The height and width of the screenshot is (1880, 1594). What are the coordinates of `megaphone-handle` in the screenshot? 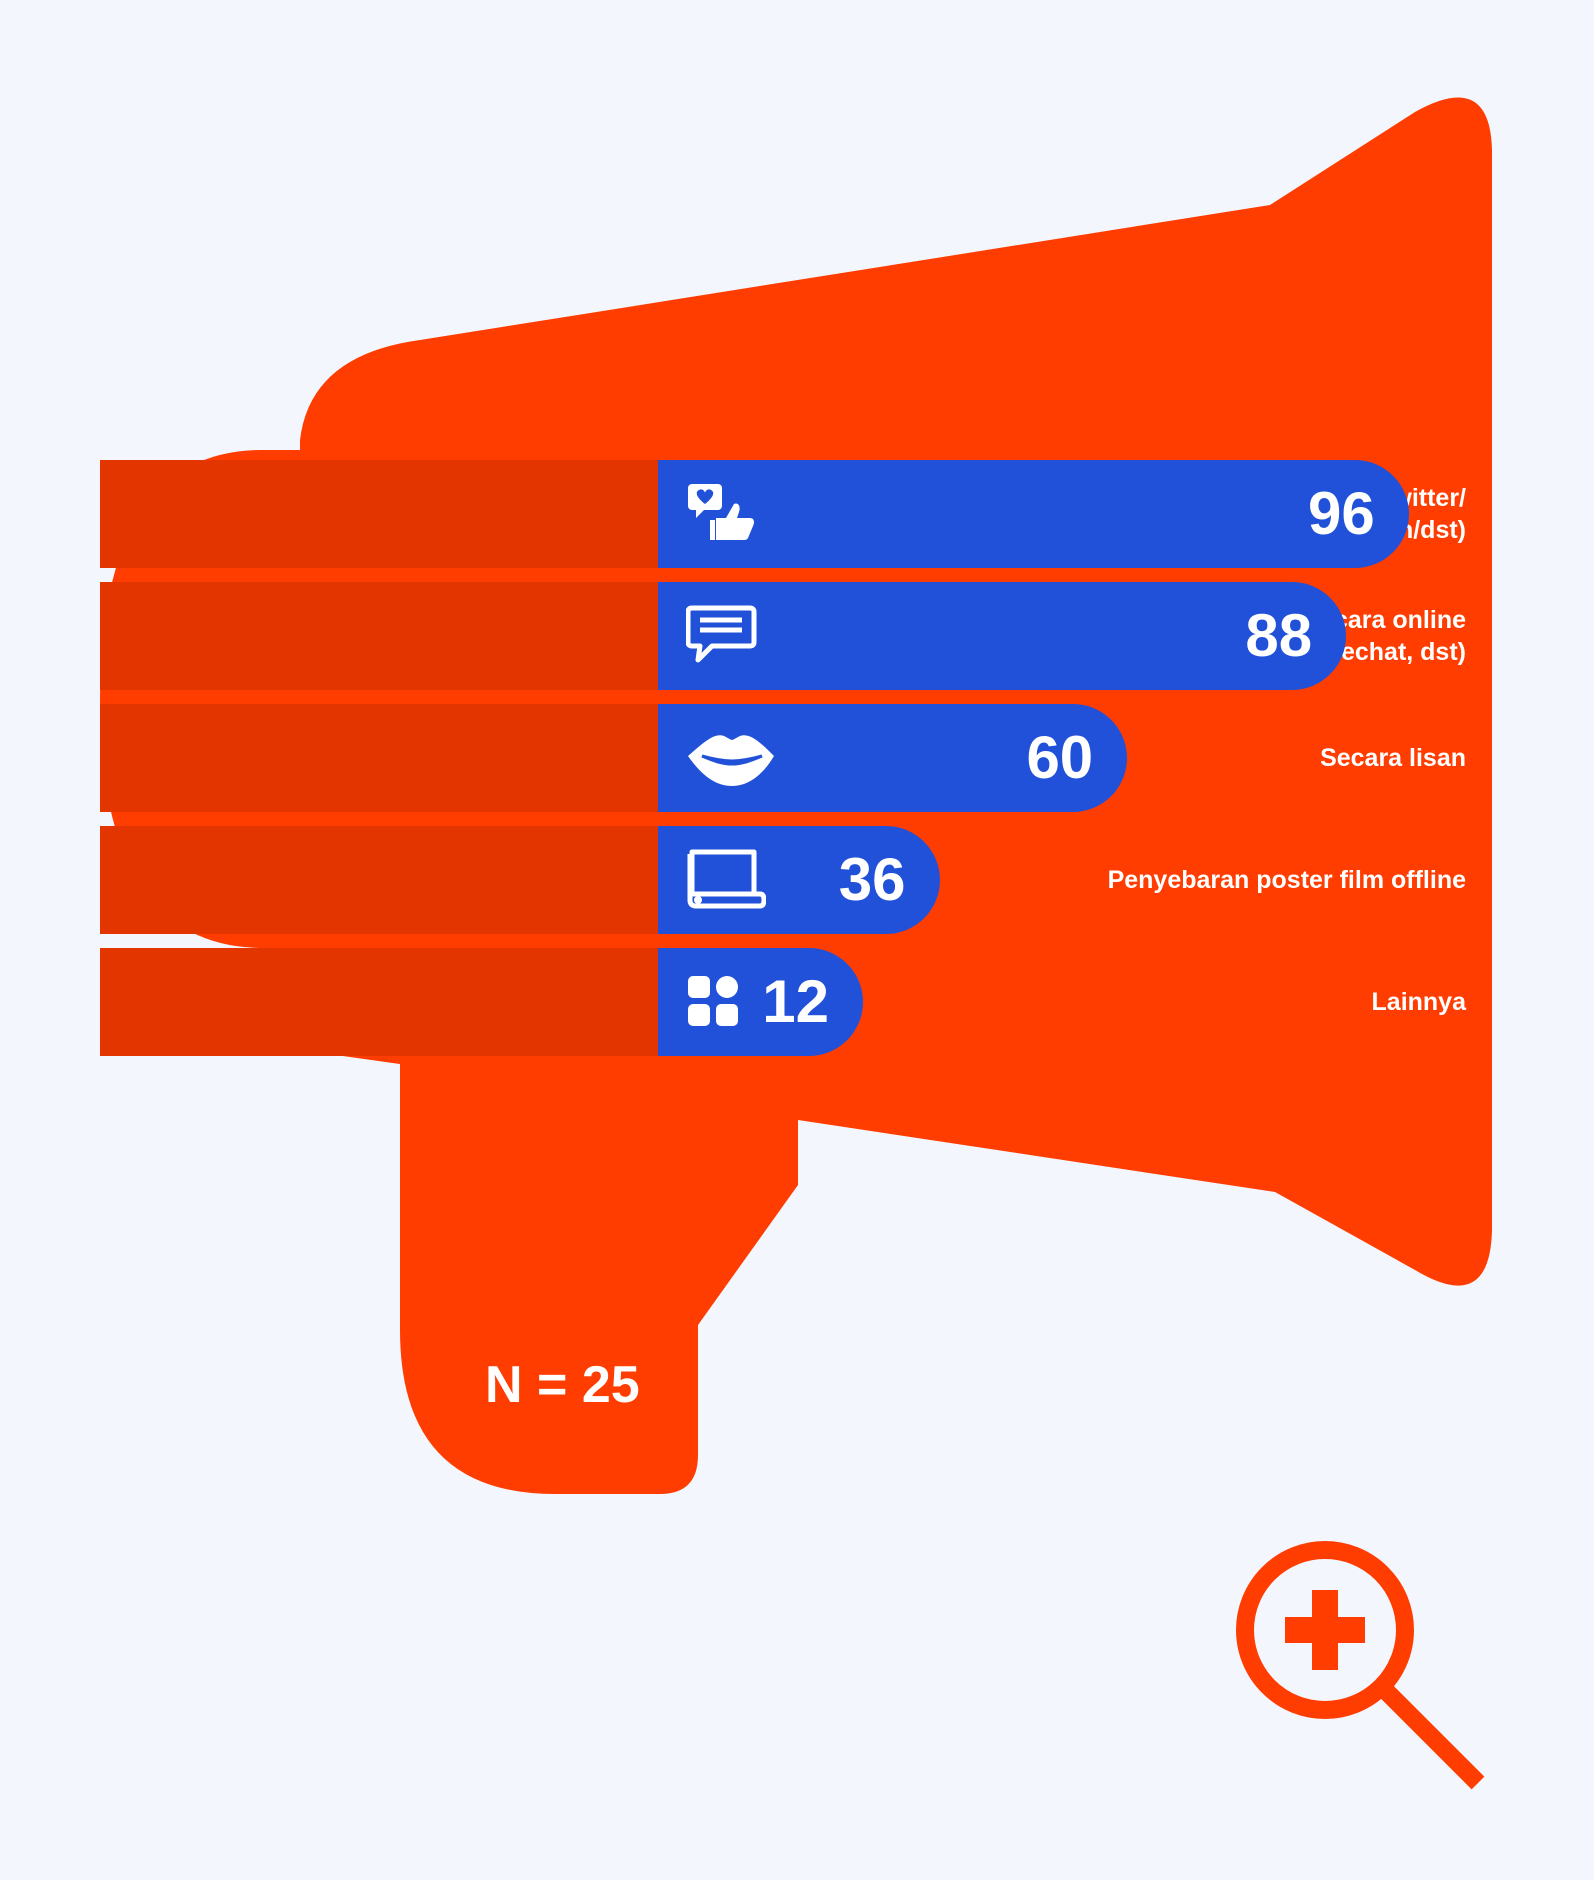 It's located at (599, 1247).